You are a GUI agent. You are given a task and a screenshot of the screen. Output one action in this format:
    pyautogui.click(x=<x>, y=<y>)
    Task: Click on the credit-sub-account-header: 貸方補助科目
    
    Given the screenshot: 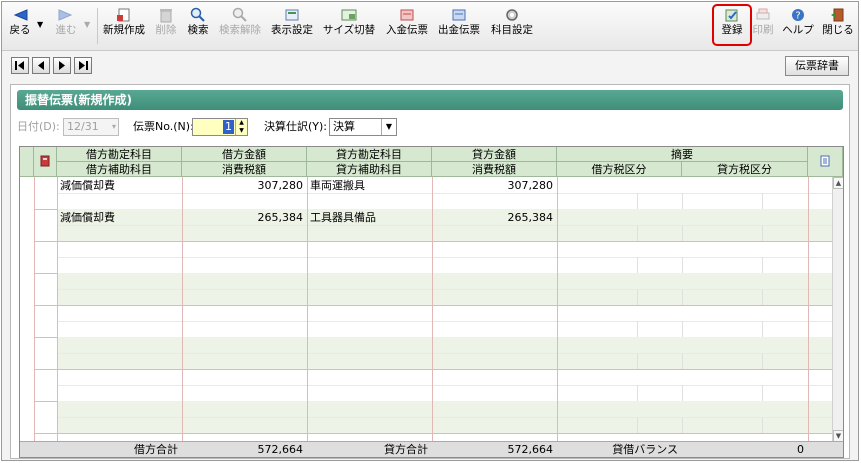 What is the action you would take?
    pyautogui.click(x=369, y=169)
    